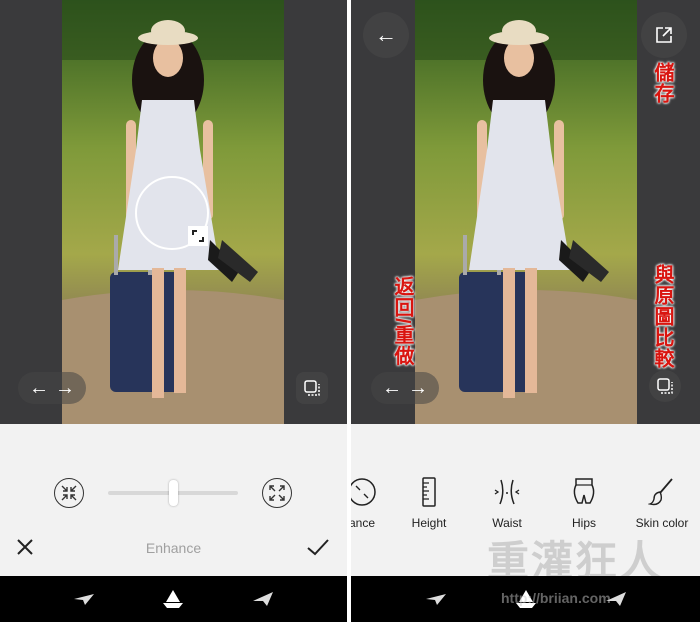  I want to click on plane-icon-left, so click(84, 599).